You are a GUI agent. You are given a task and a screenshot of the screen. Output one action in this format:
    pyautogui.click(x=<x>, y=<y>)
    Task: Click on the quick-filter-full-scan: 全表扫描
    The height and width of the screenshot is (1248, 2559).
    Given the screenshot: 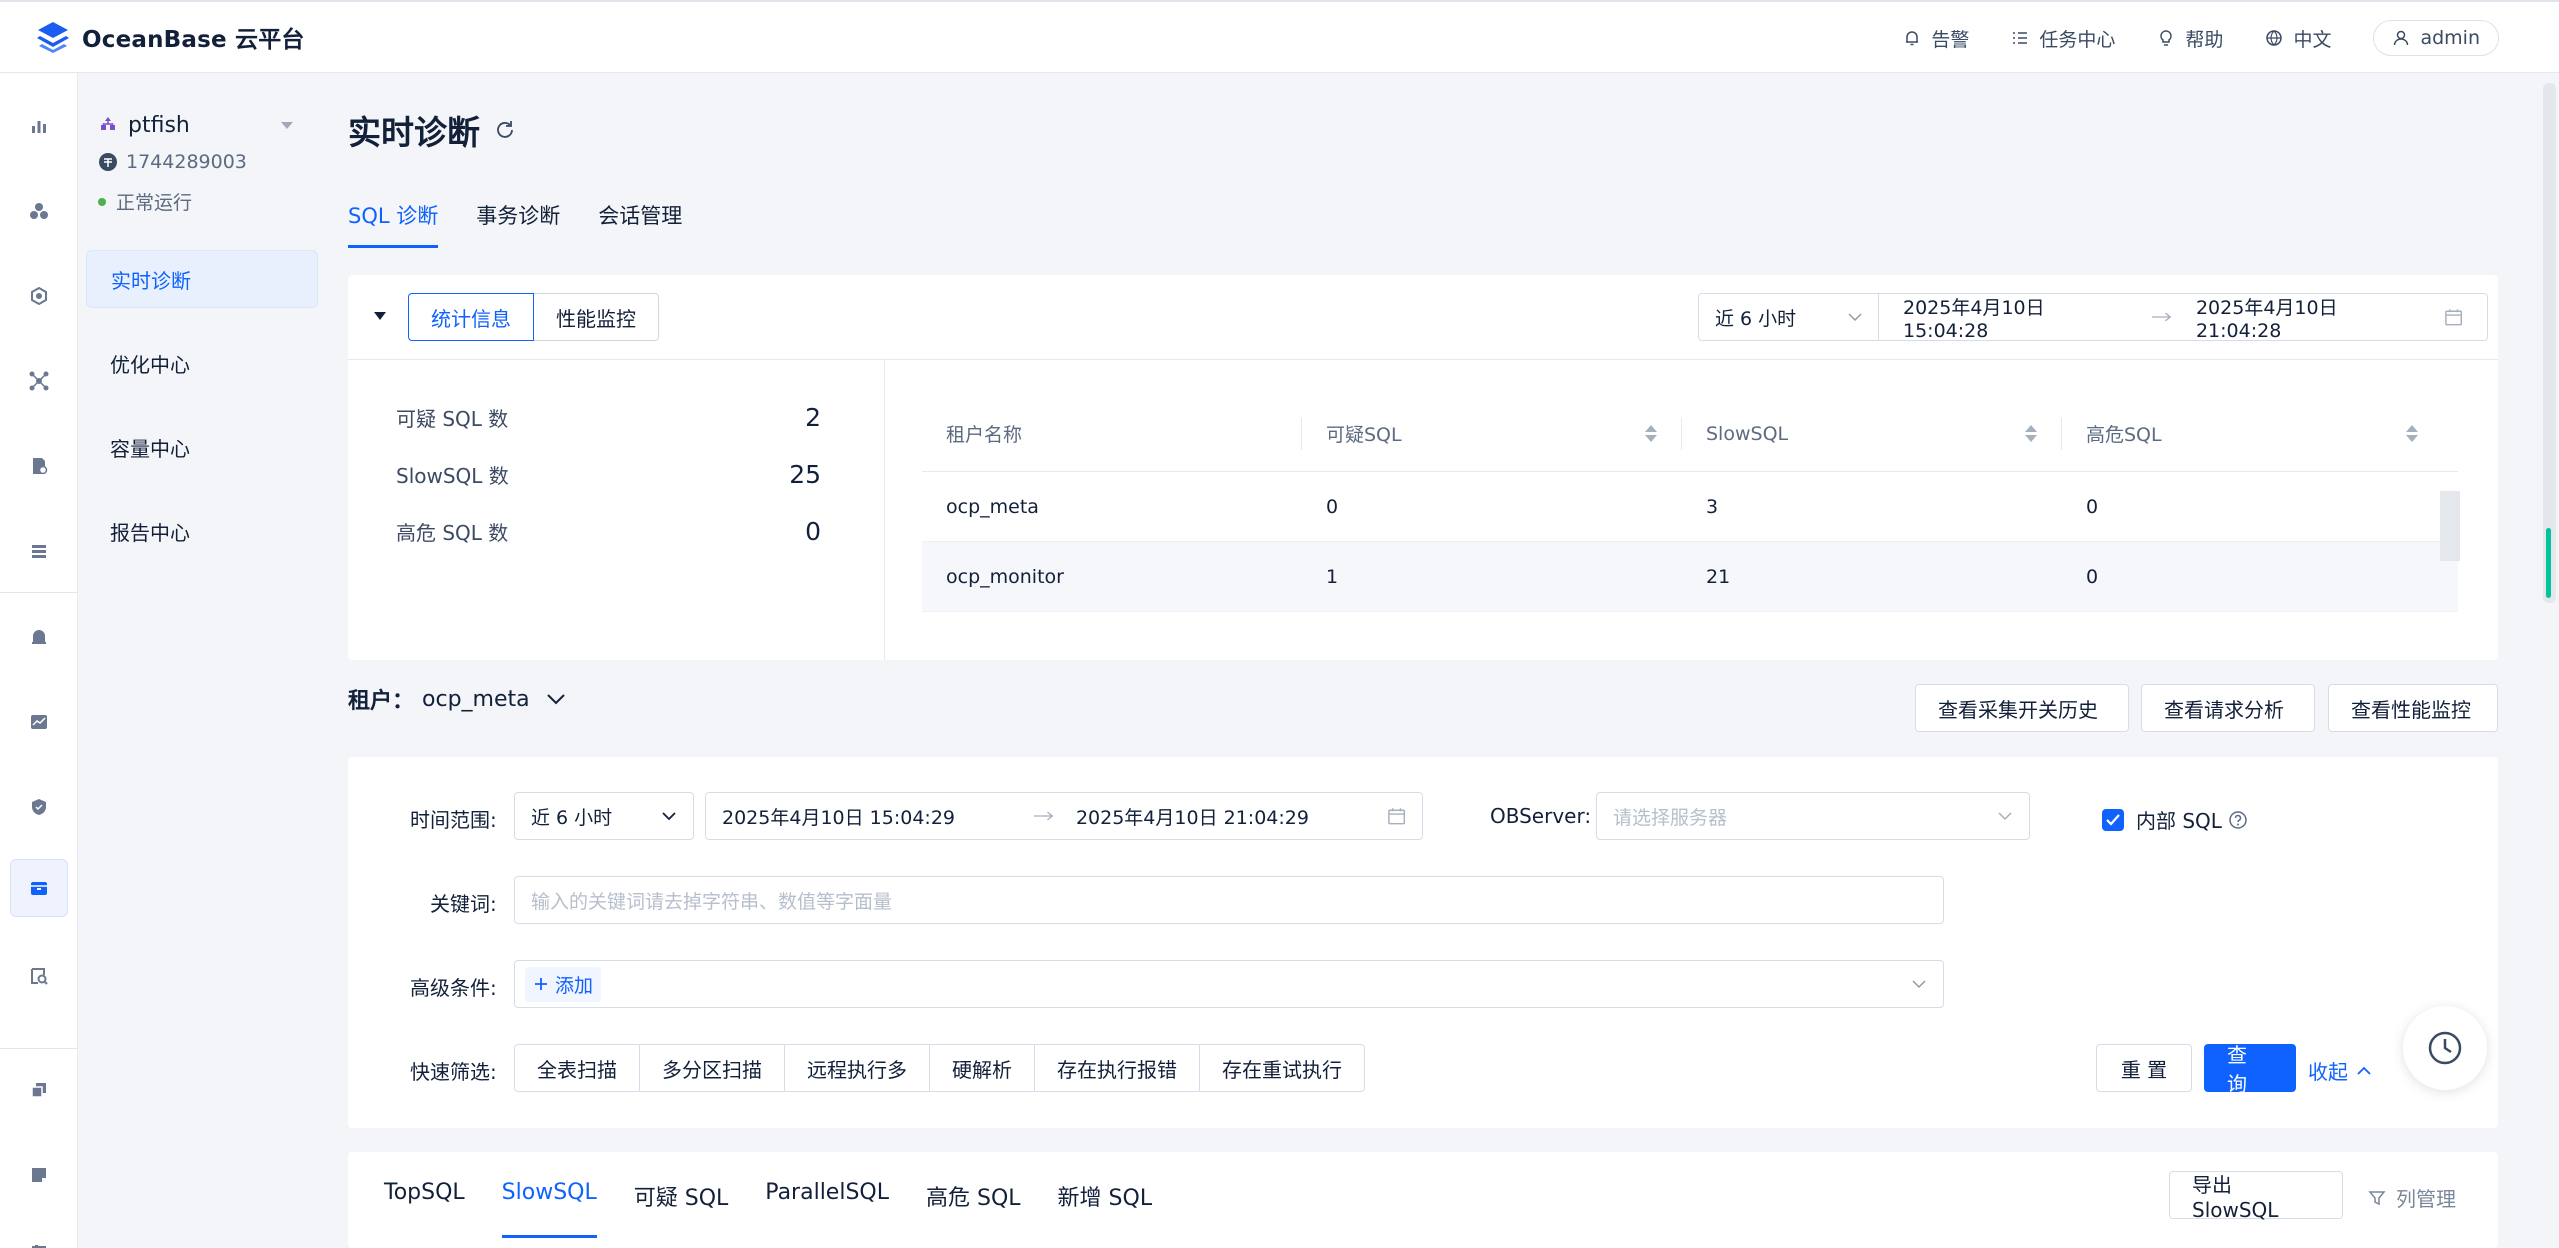 What is the action you would take?
    pyautogui.click(x=577, y=1068)
    